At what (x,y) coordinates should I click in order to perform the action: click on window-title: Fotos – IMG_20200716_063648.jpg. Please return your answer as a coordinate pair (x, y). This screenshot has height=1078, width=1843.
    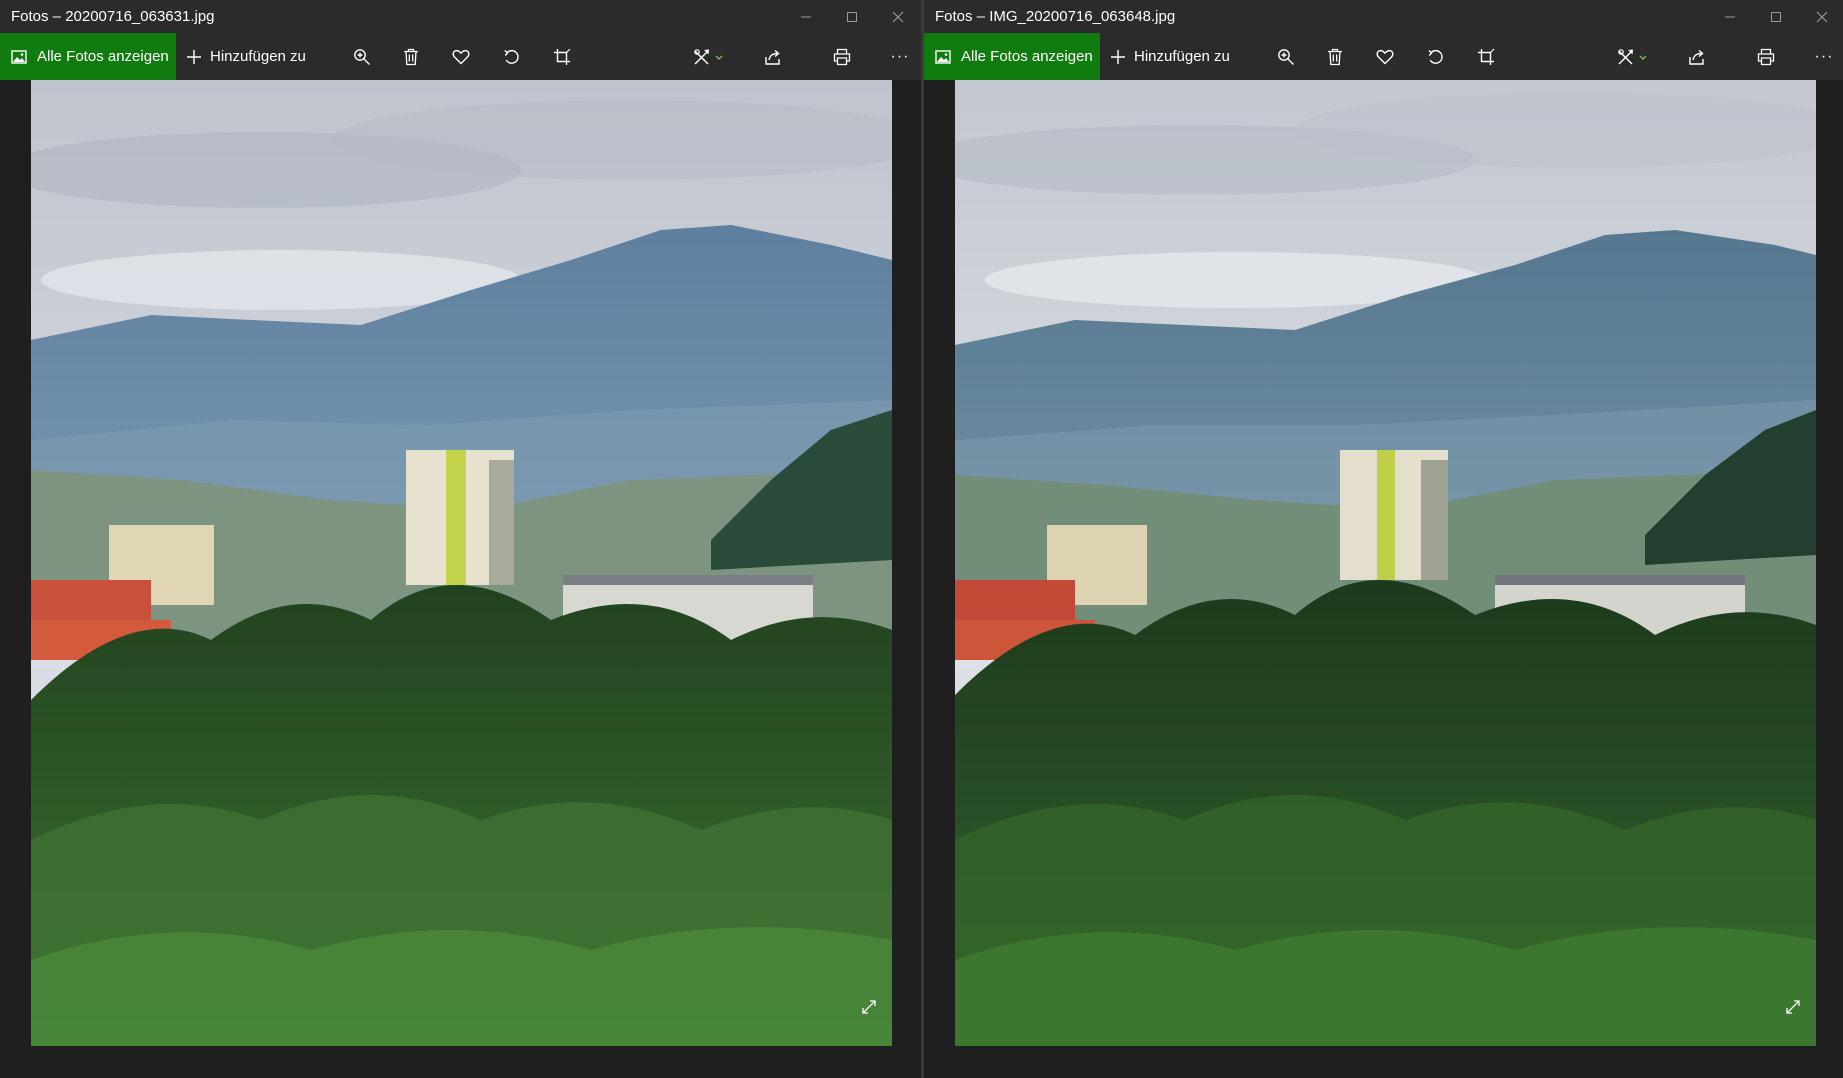
    Looking at the image, I should click on (1055, 16).